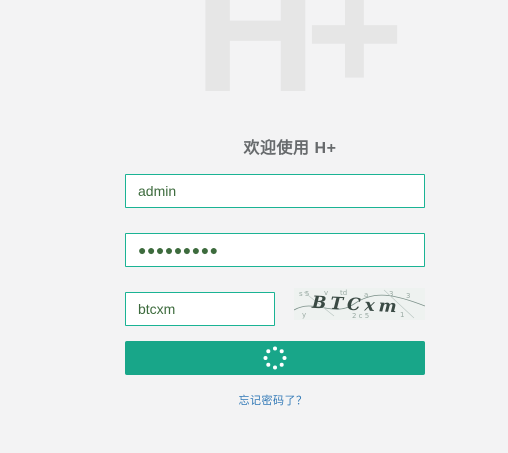 Image resolution: width=508 pixels, height=453 pixels. What do you see at coordinates (304, 315) in the screenshot?
I see `svg-text: y` at bounding box center [304, 315].